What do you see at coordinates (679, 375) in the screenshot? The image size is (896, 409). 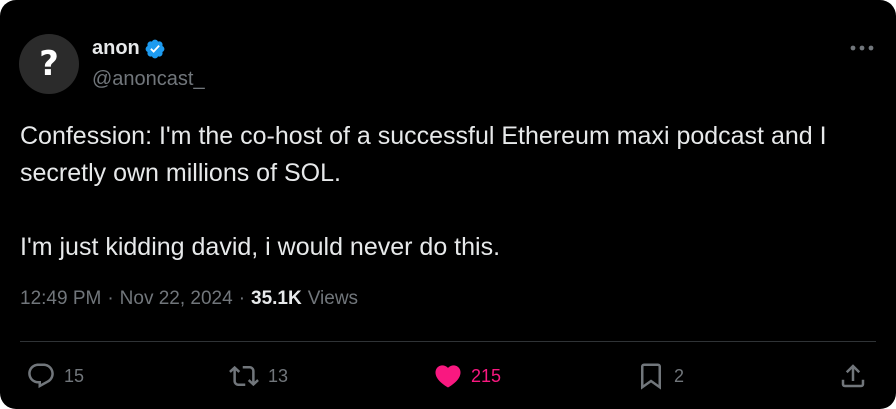 I see `bookmark-count: 2` at bounding box center [679, 375].